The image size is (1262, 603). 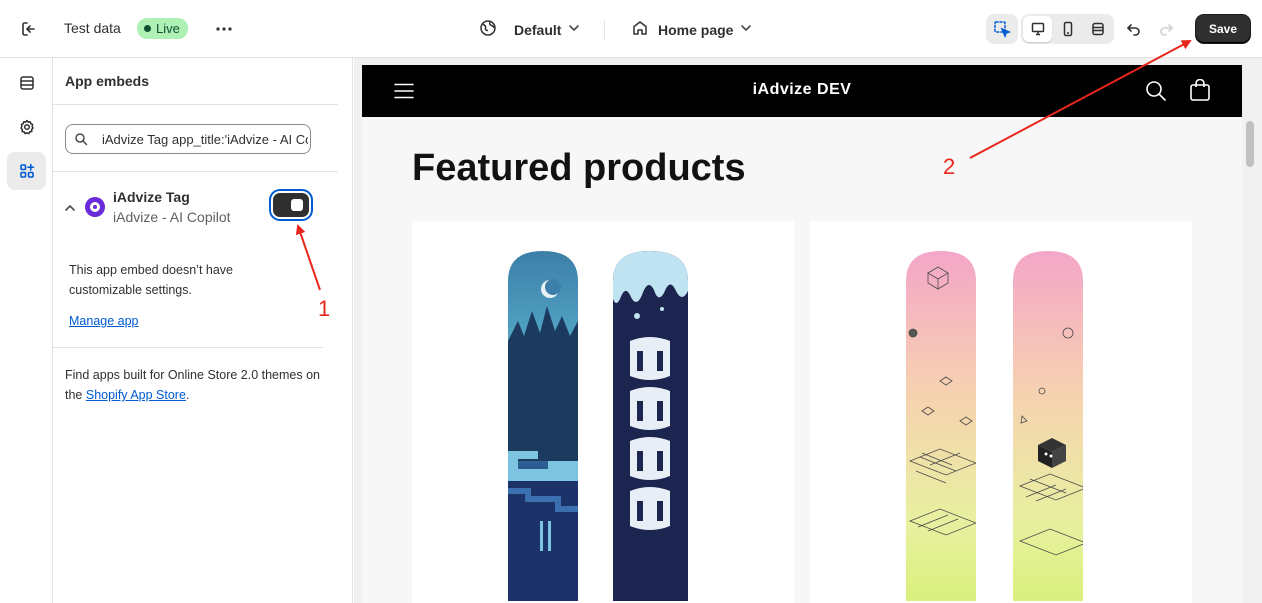 What do you see at coordinates (26, 83) in the screenshot?
I see `sections-icon` at bounding box center [26, 83].